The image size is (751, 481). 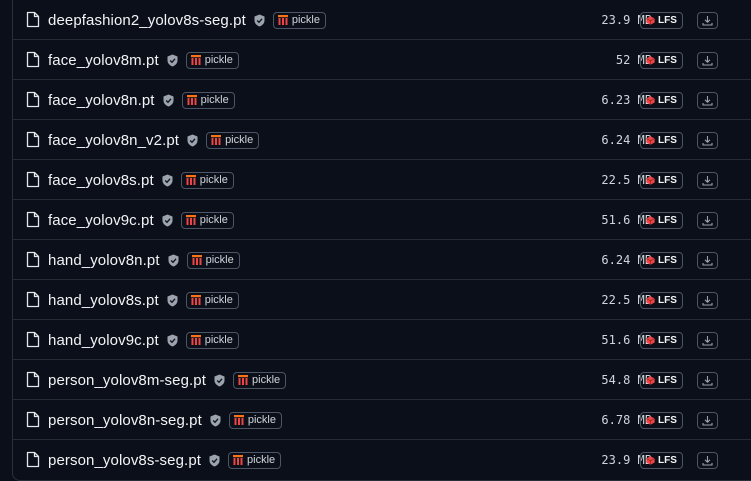 What do you see at coordinates (382, 260) in the screenshot?
I see `file-row: hand_yolov8n.pt pickle 6.24 MB LFS` at bounding box center [382, 260].